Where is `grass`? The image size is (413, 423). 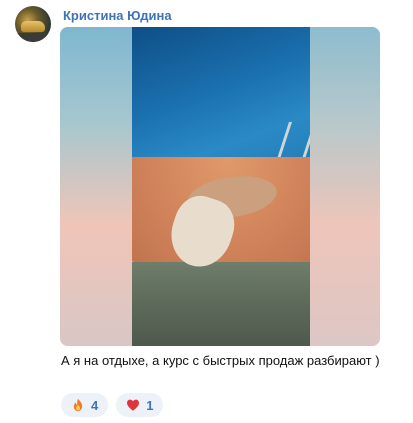 grass is located at coordinates (221, 304).